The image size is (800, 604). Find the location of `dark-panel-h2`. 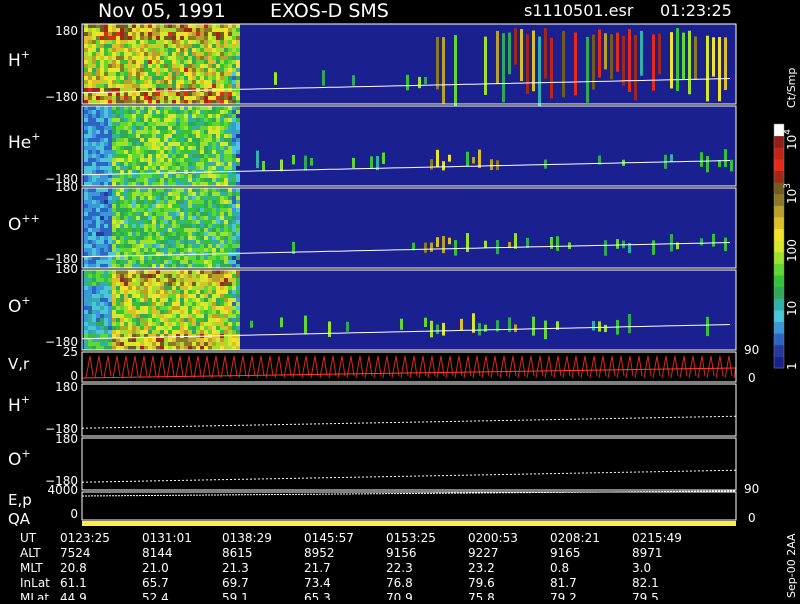

dark-panel-h2 is located at coordinates (409, 410).